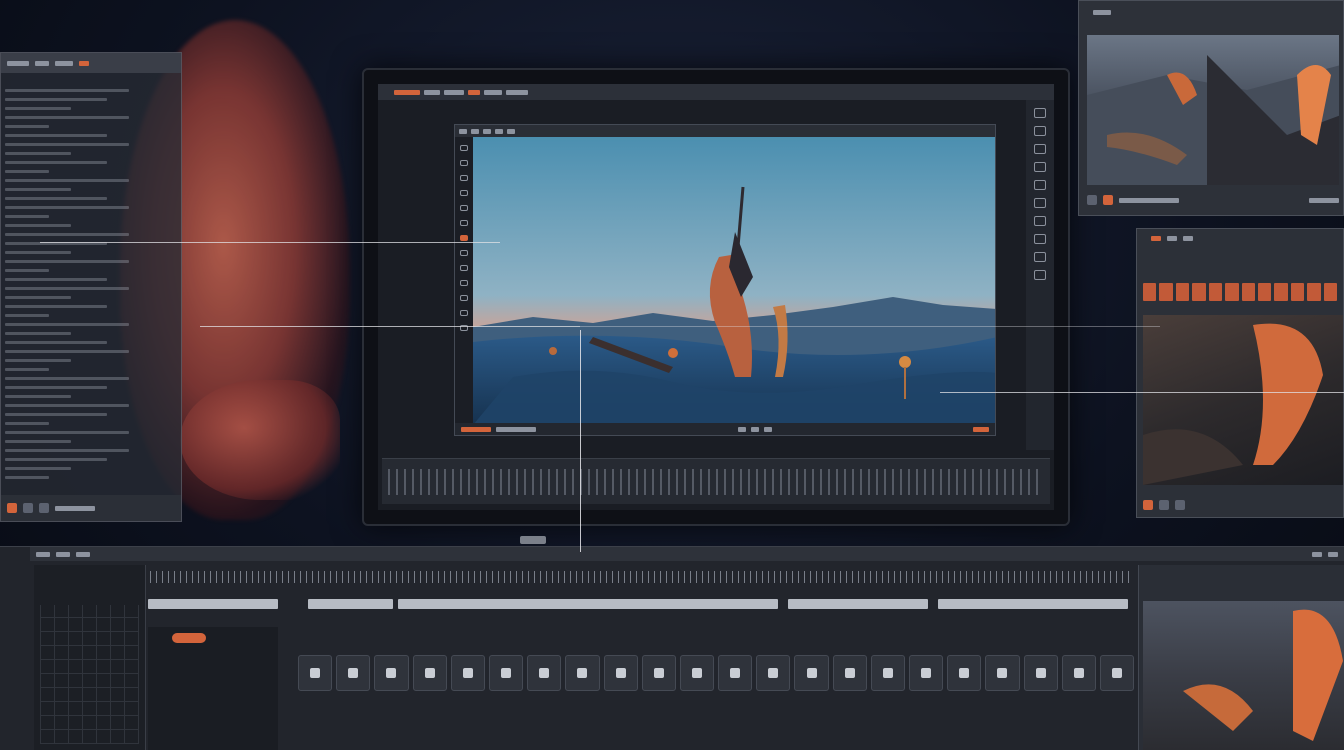 The height and width of the screenshot is (750, 1344). What do you see at coordinates (516, 429) in the screenshot?
I see `resolution-select` at bounding box center [516, 429].